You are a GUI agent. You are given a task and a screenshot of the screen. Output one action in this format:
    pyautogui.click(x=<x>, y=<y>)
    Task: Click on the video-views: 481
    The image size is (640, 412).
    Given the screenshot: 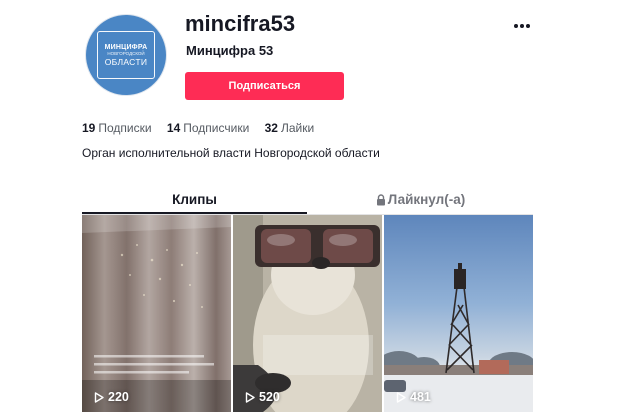 What is the action you would take?
    pyautogui.click(x=413, y=397)
    